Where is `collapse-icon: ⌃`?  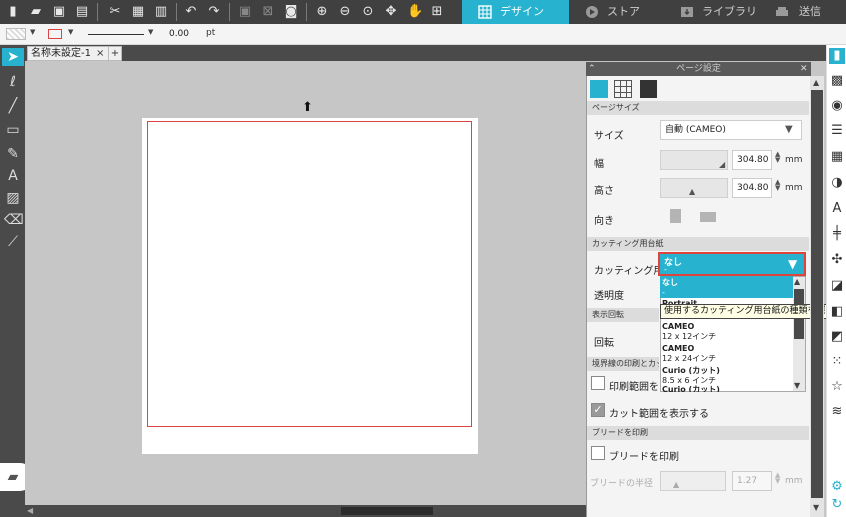
collapse-icon: ⌃ is located at coordinates (592, 69).